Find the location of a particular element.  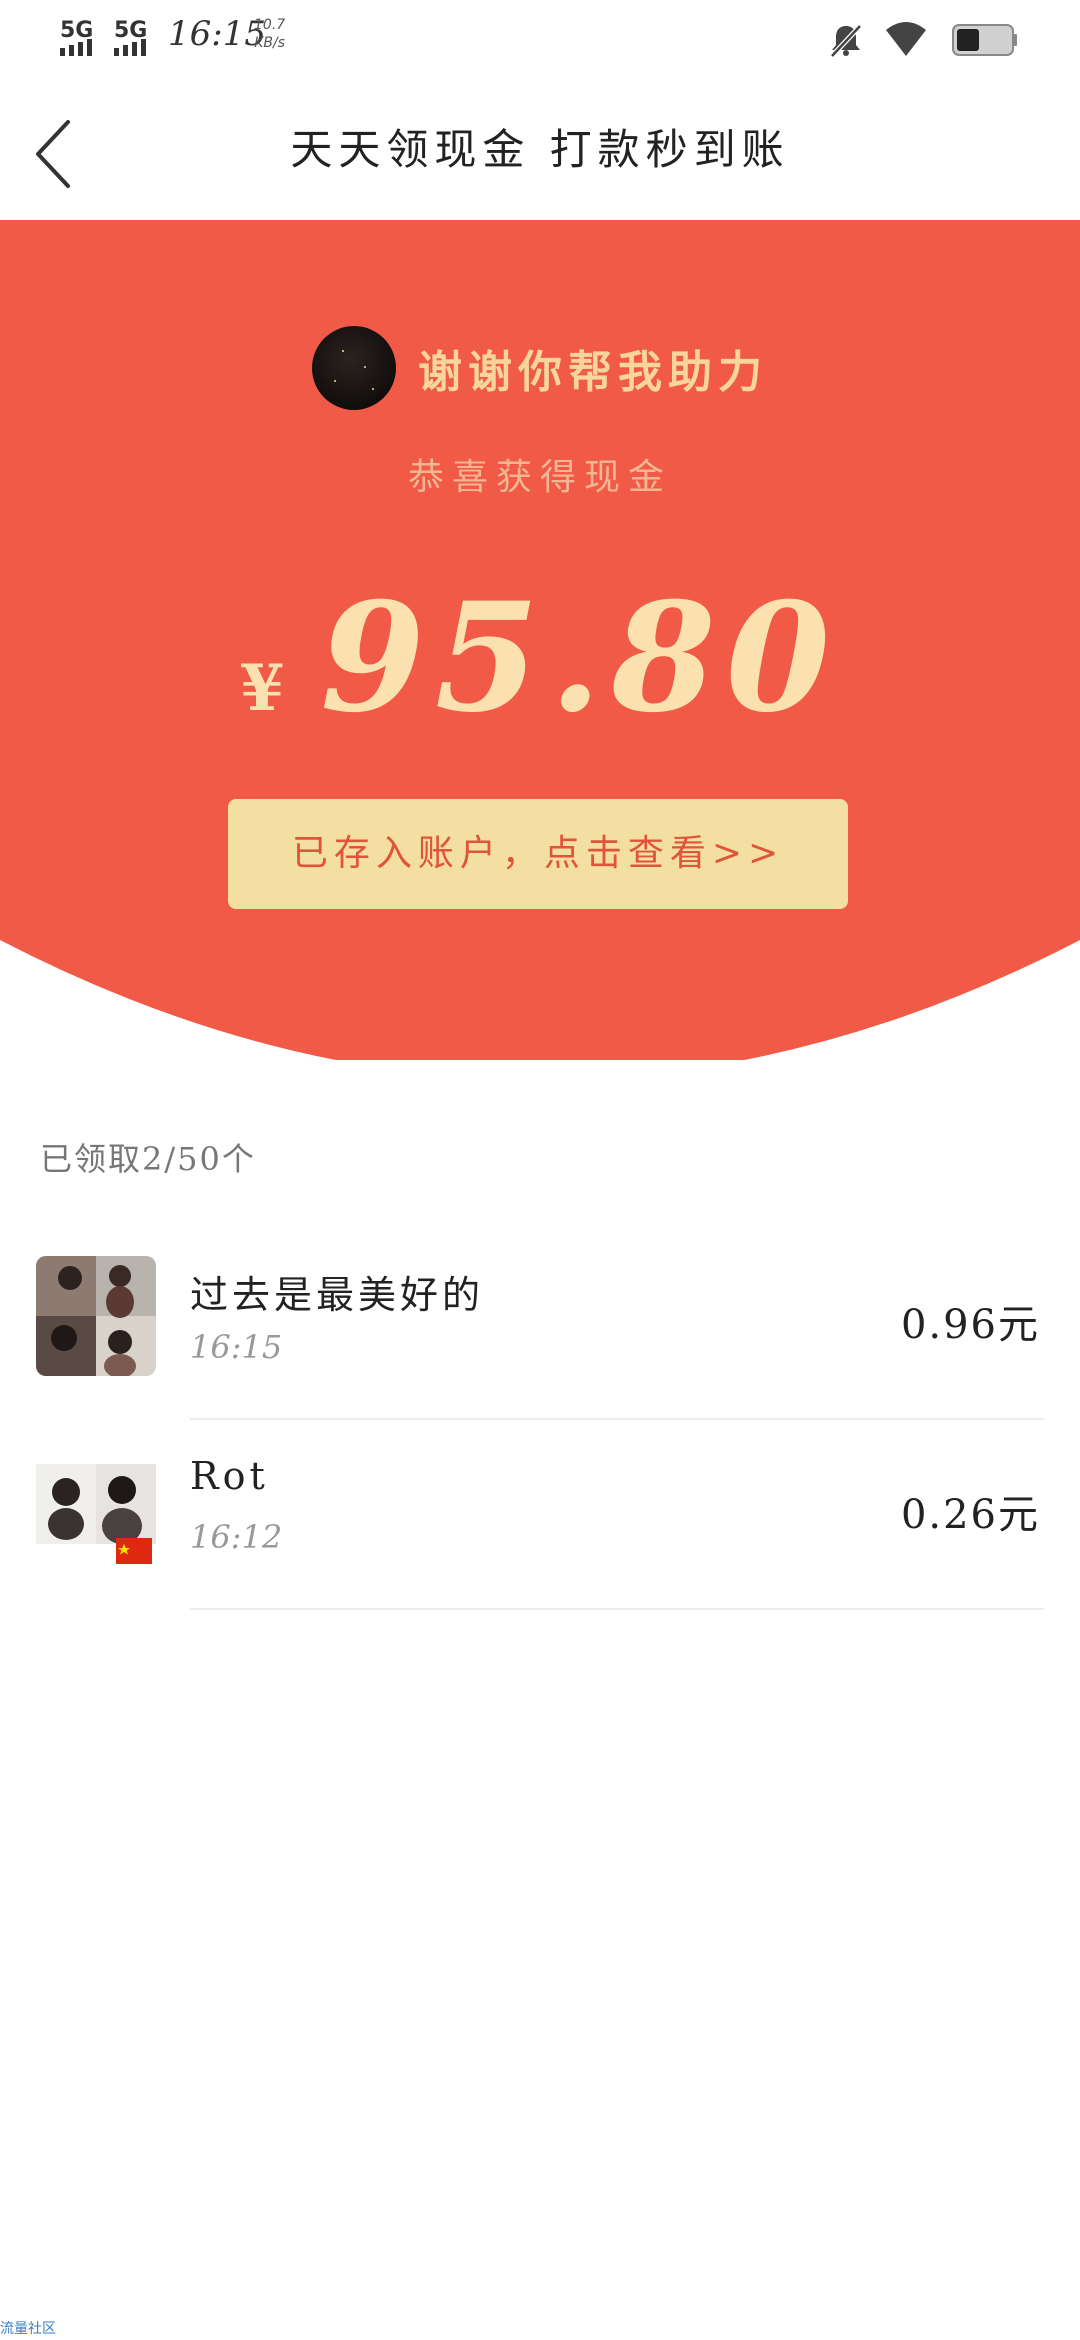

congrats-text: 恭喜获得现金 is located at coordinates (539, 477).